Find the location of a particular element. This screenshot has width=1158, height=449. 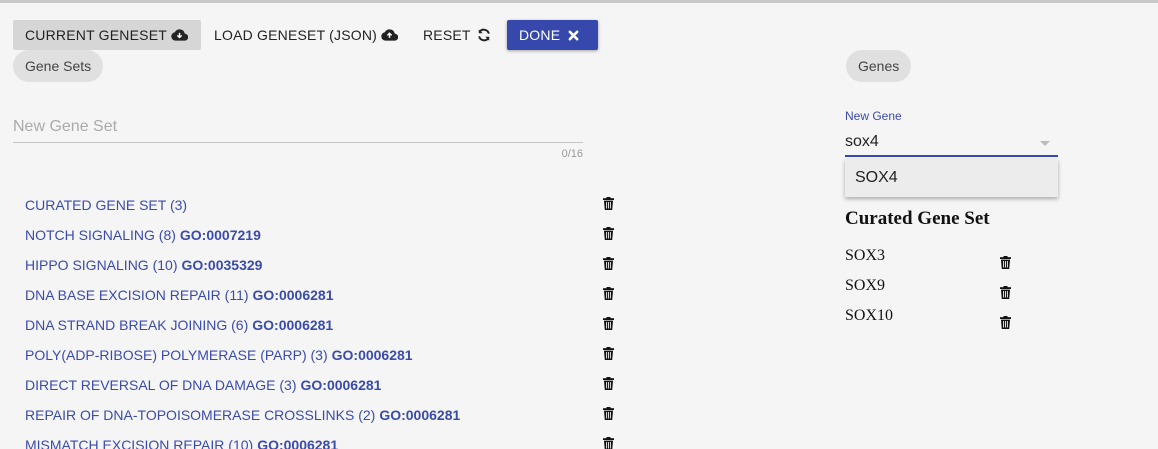

gene-set-row: DNA BASE EXCISION REPAIR (11) GO:0006281 is located at coordinates (325, 295).